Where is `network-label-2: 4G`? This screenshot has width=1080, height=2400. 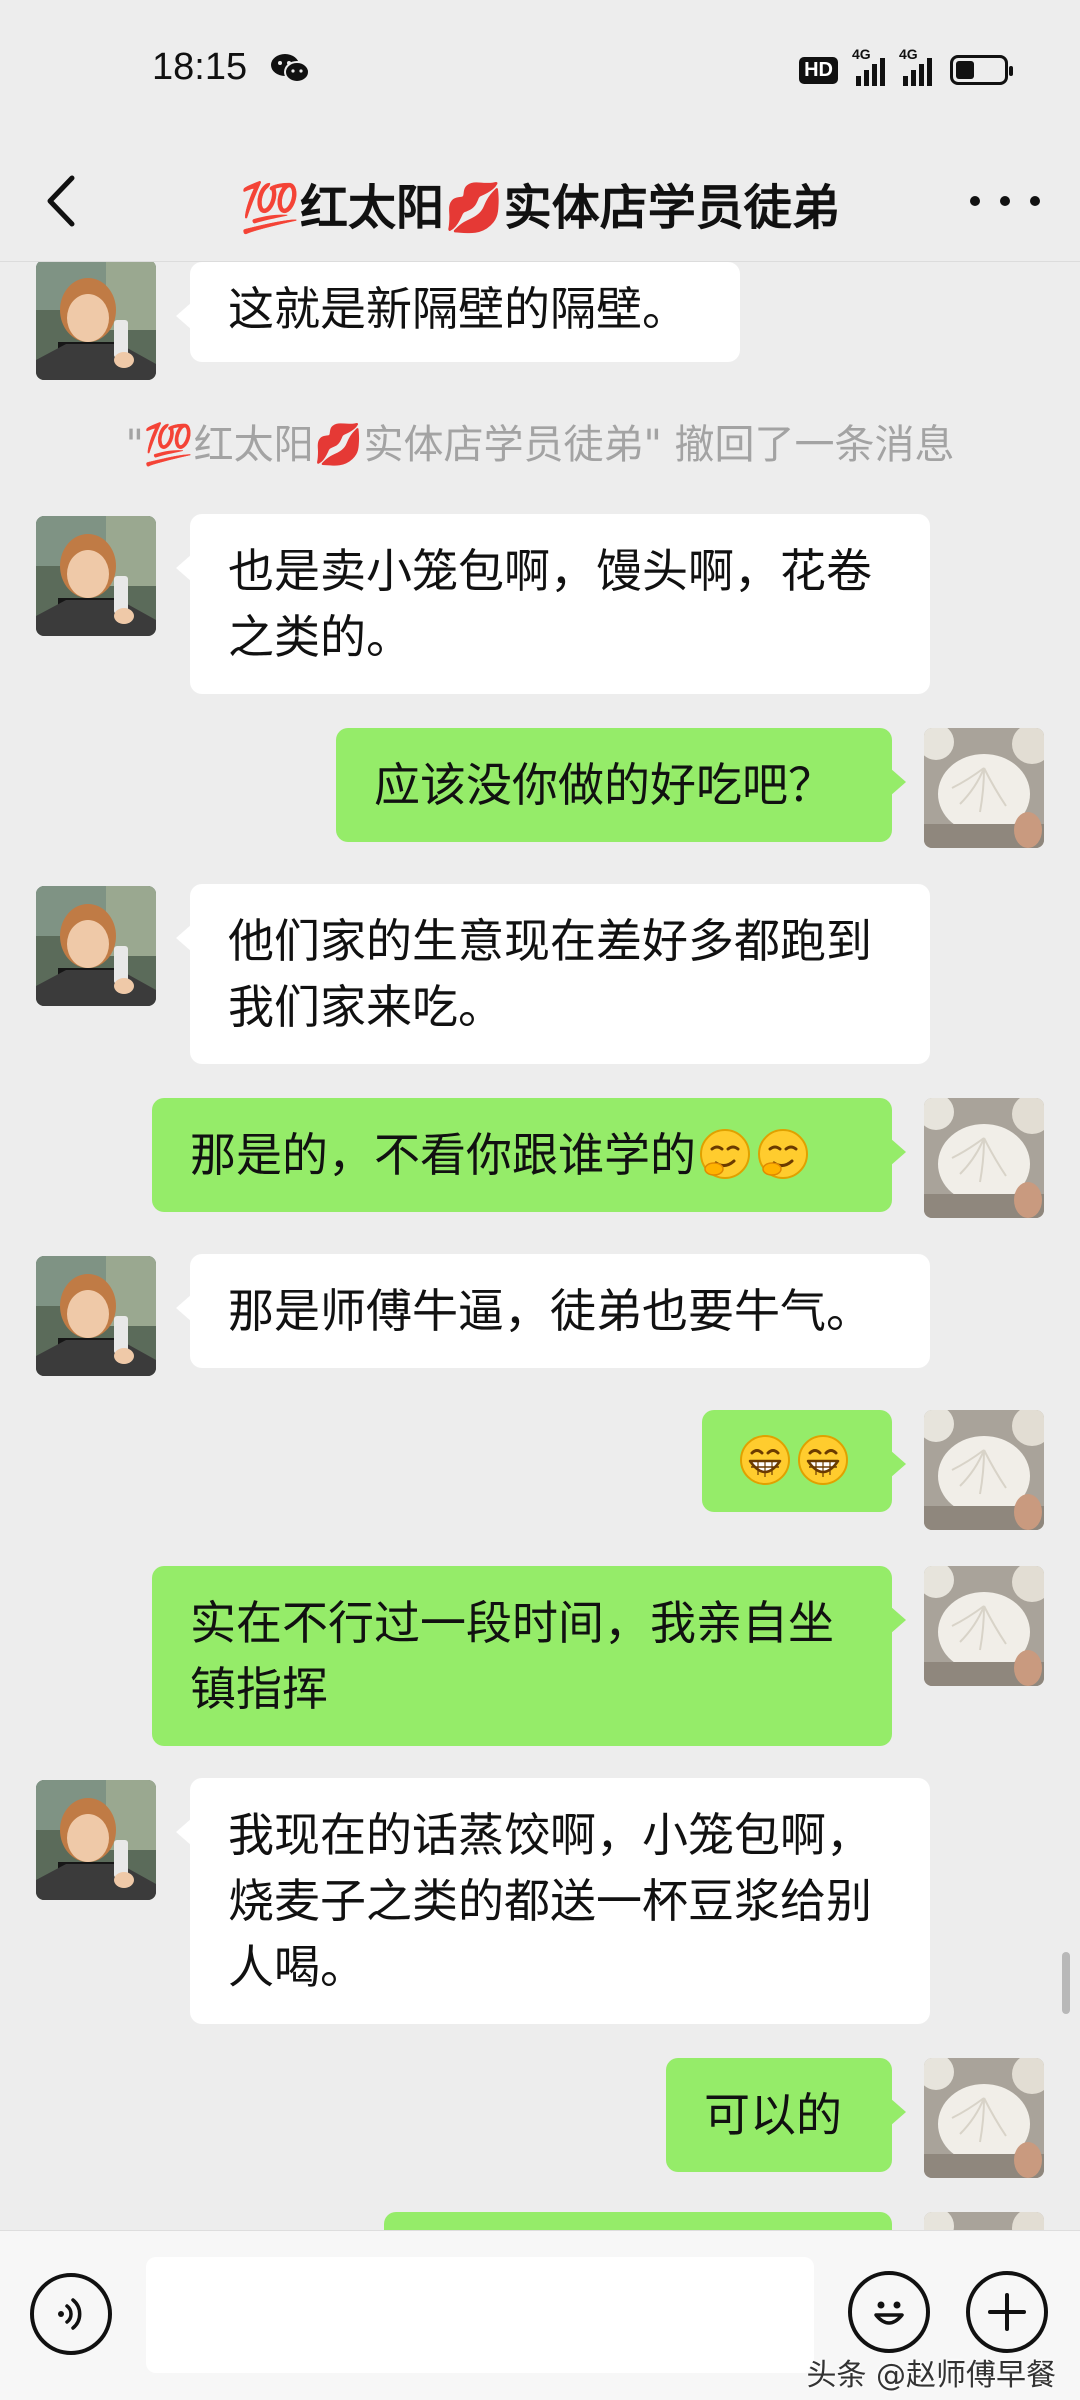
network-label-2: 4G is located at coordinates (908, 54).